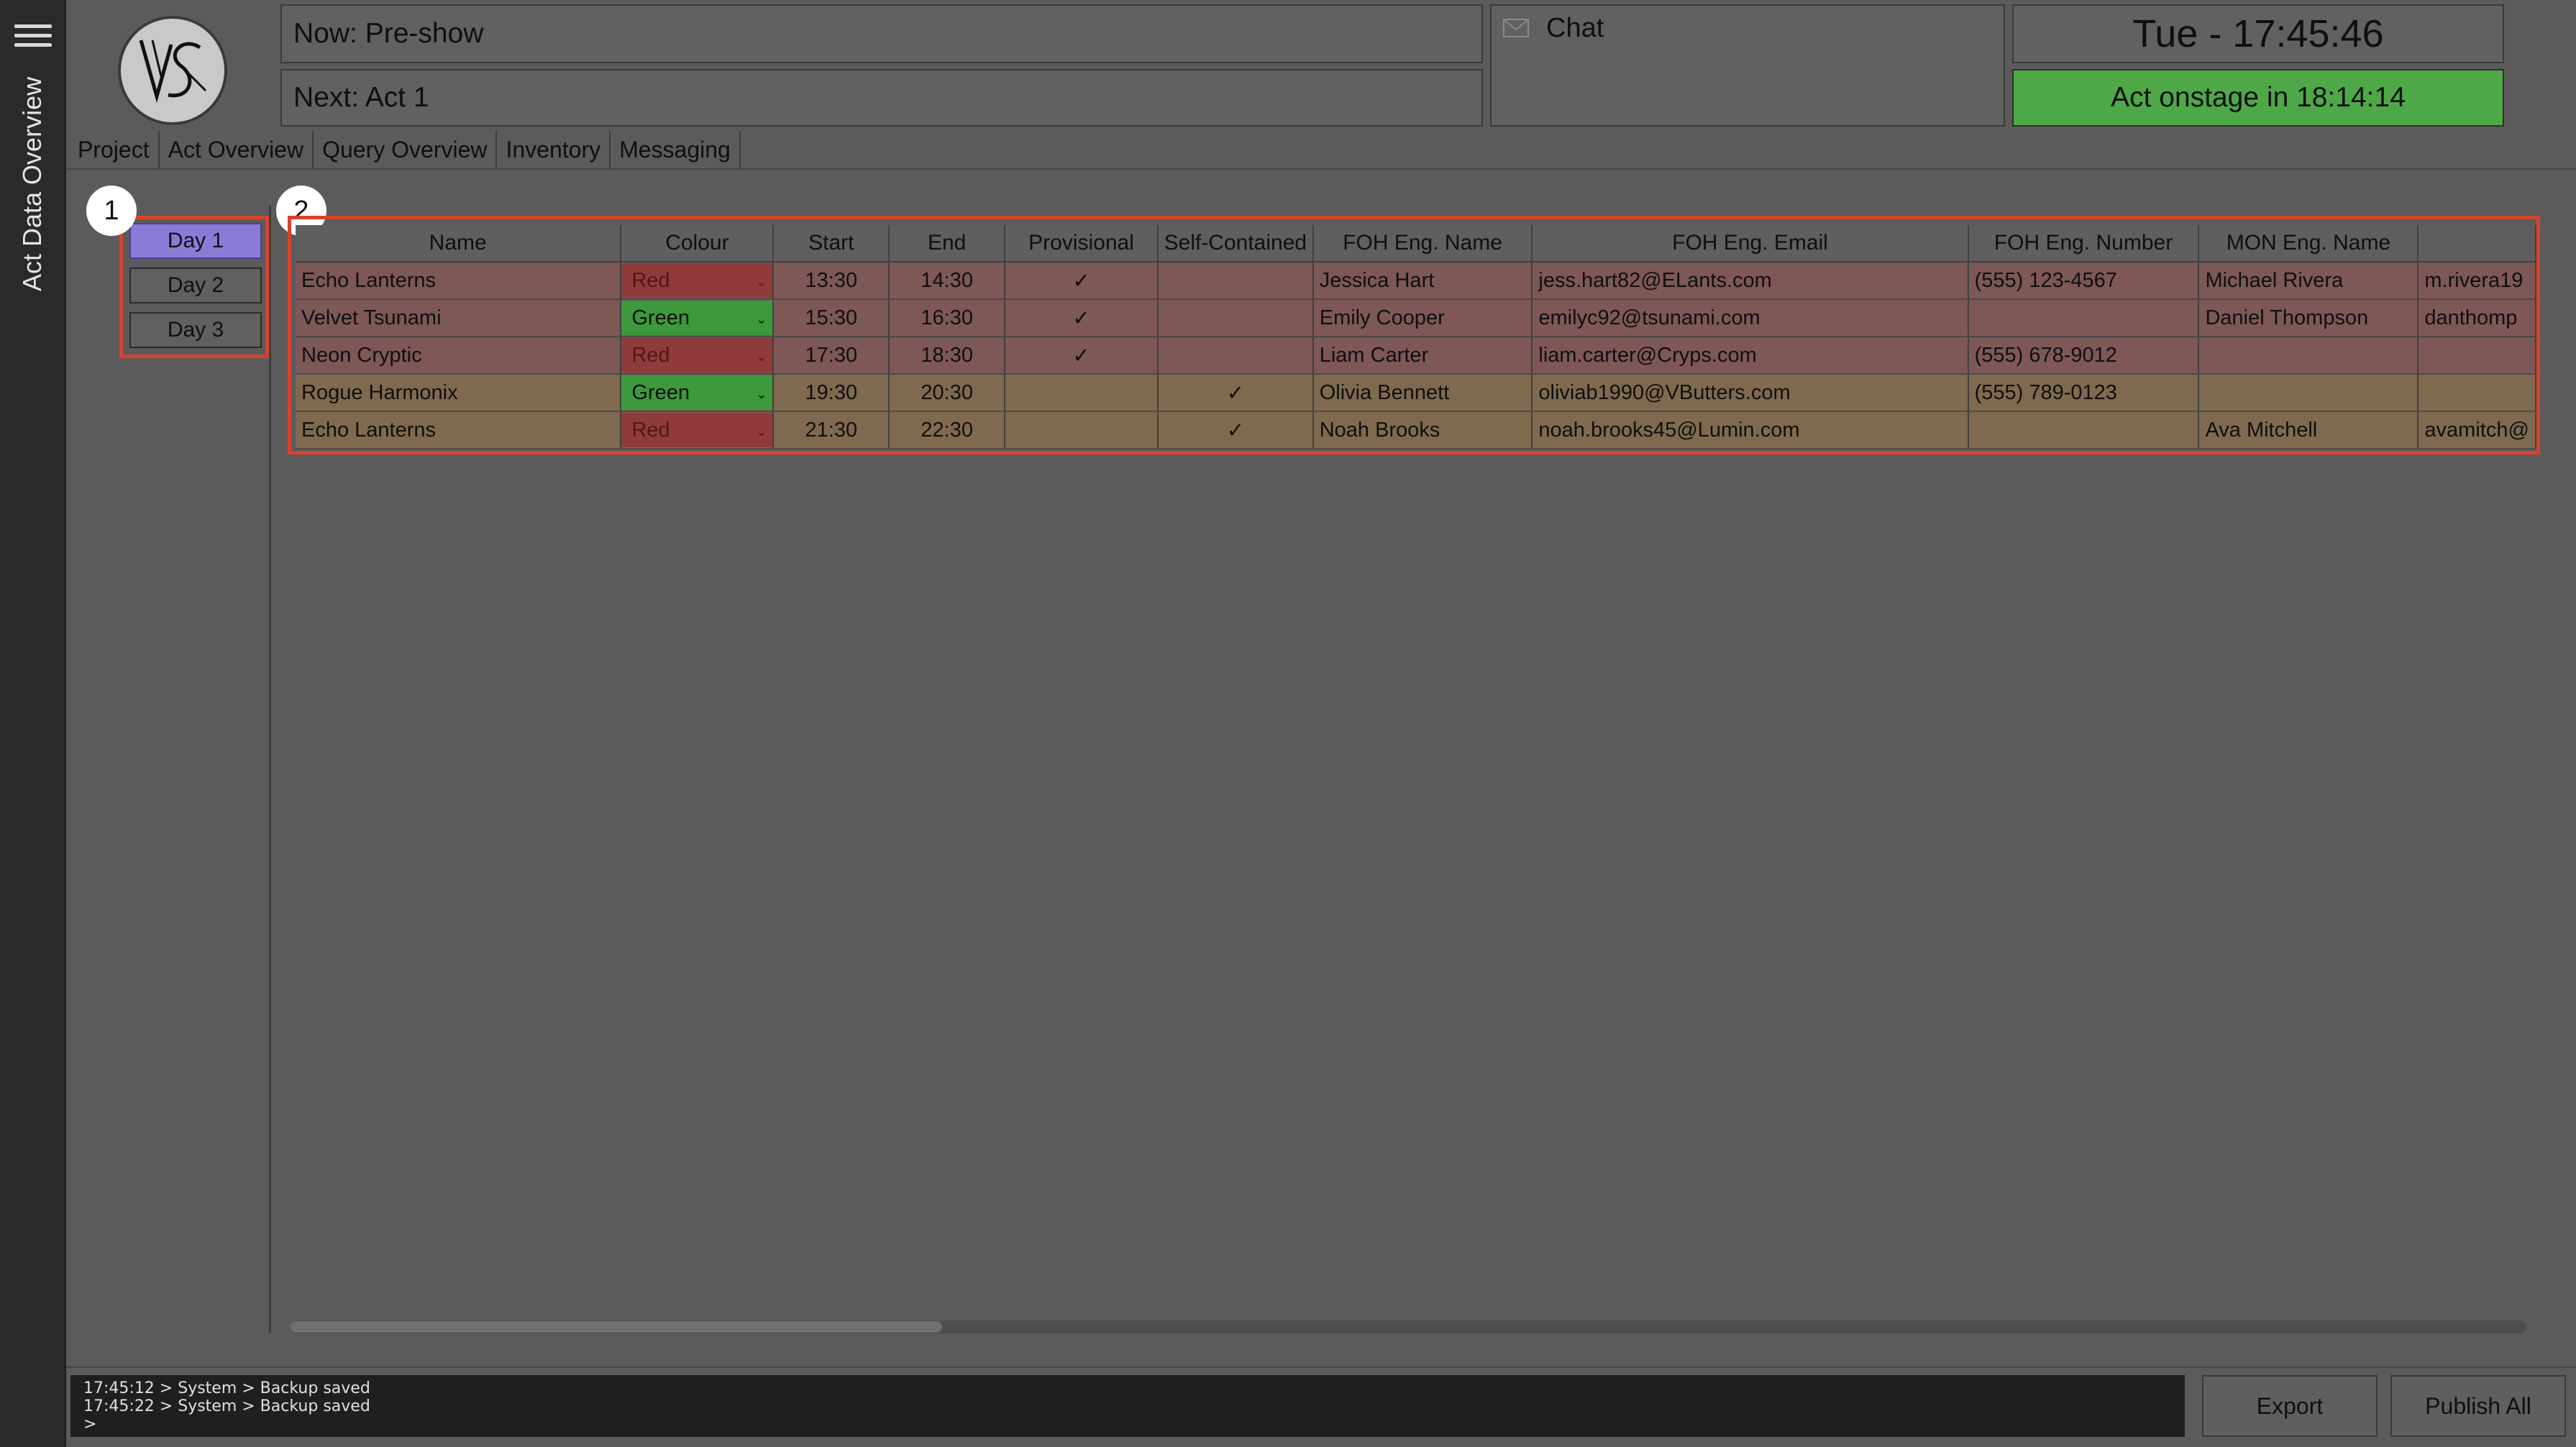 The image size is (2576, 1447). I want to click on day-3-button: Day 3, so click(195, 330).